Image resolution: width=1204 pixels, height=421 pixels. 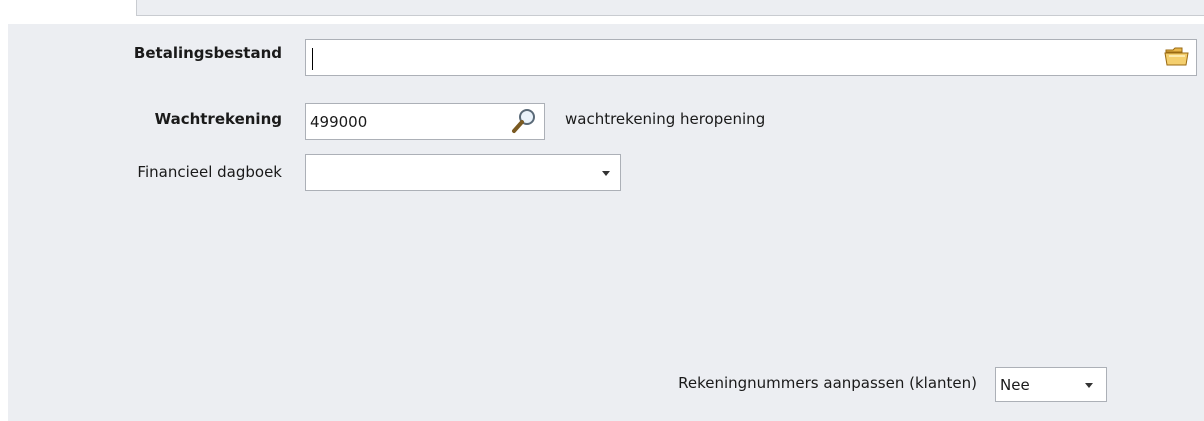 What do you see at coordinates (670, 8) in the screenshot?
I see `top-panel-frame` at bounding box center [670, 8].